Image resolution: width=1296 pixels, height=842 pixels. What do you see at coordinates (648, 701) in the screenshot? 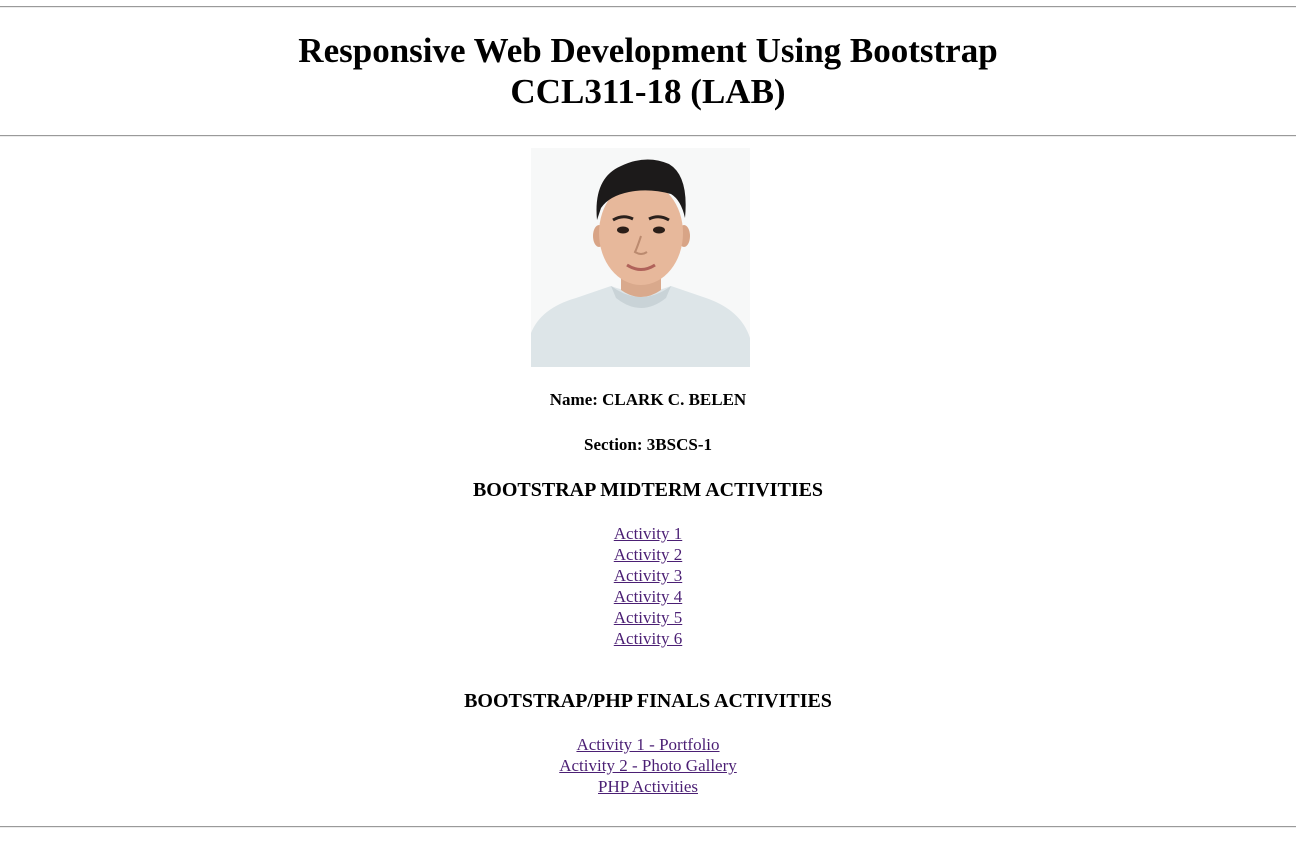
I see `finals-heading: BOOTSTRAP/PHP FINALS ACTIVITIES` at bounding box center [648, 701].